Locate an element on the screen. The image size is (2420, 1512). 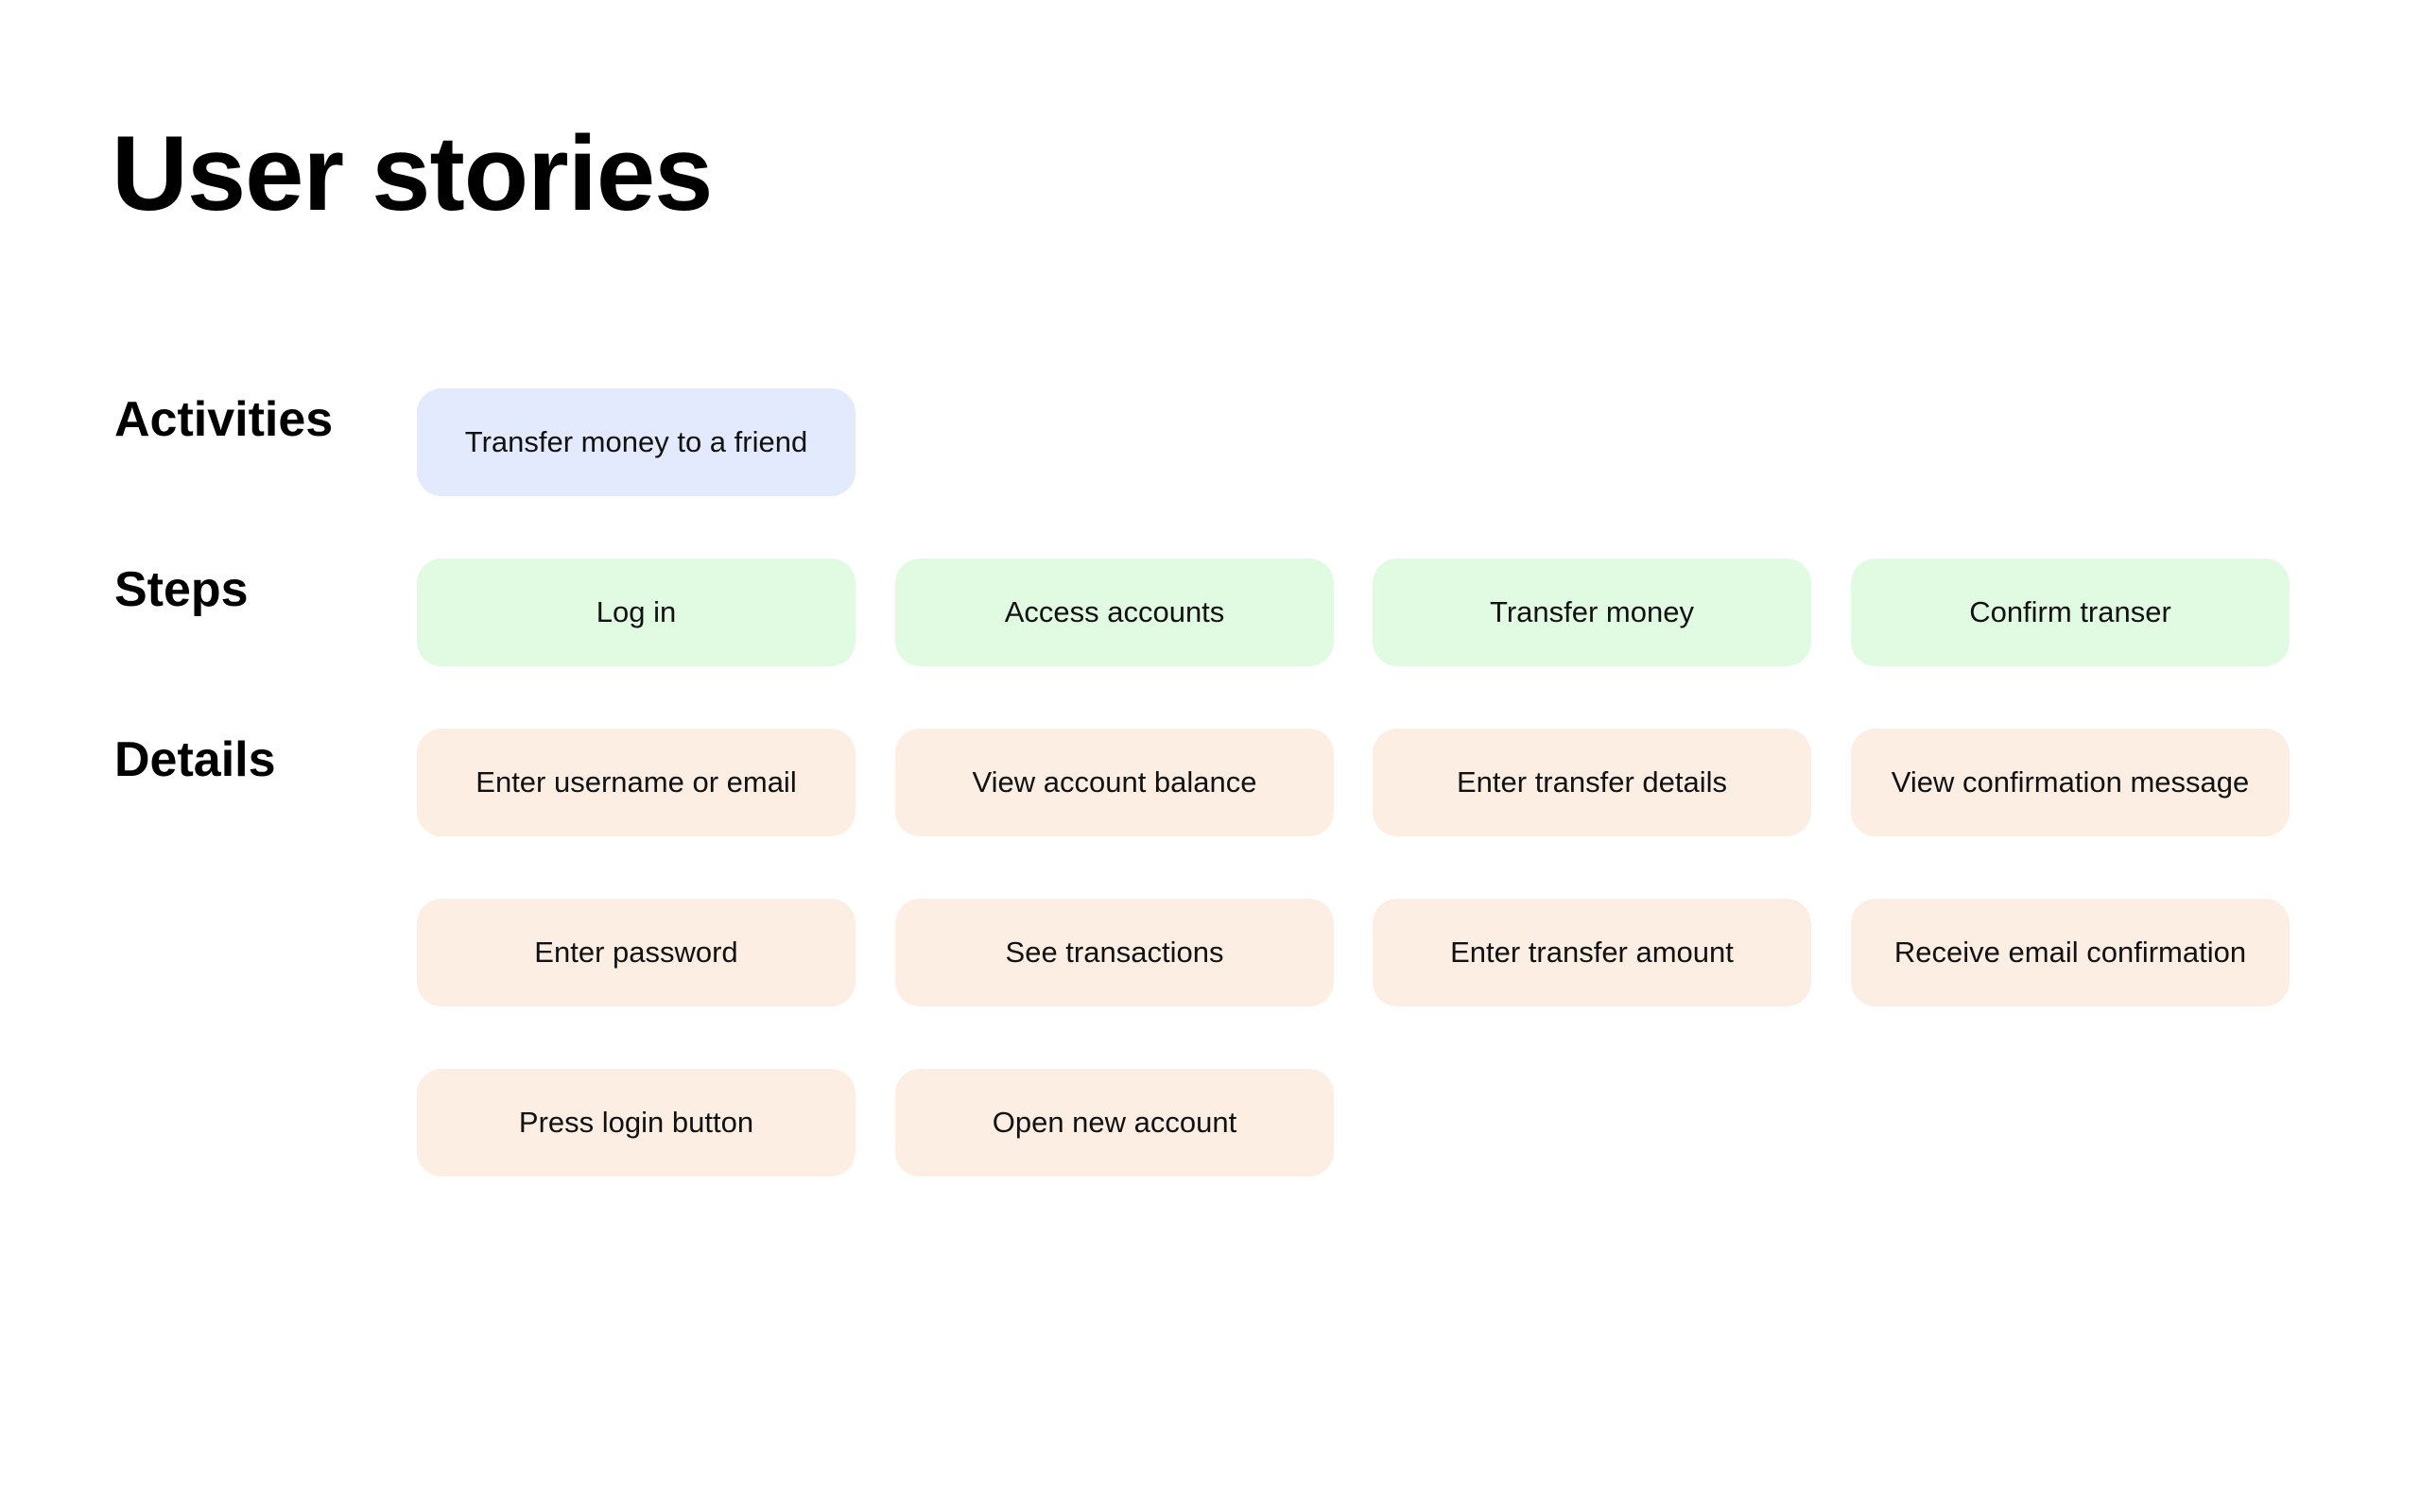
step-card-access-accounts: Access accounts is located at coordinates (1114, 612).